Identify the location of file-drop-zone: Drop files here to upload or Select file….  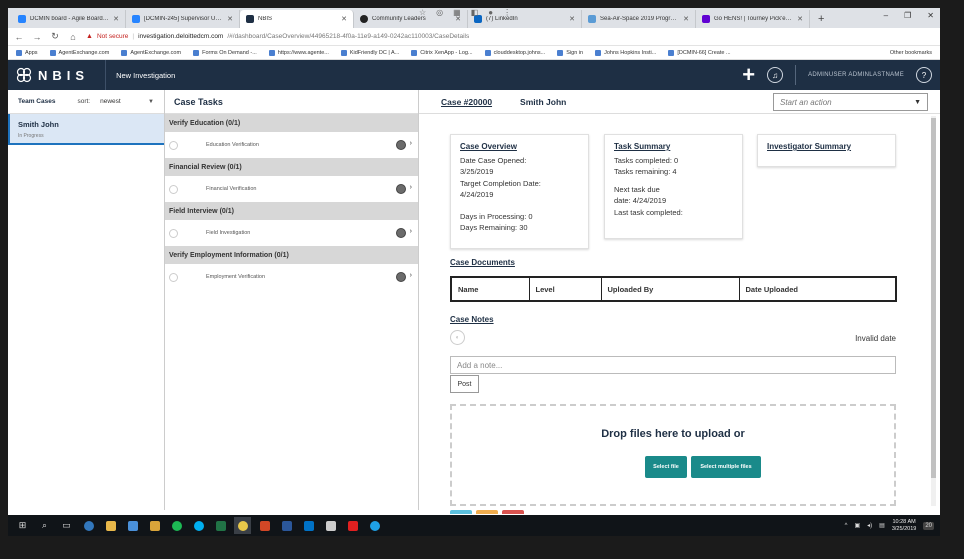
(673, 455).